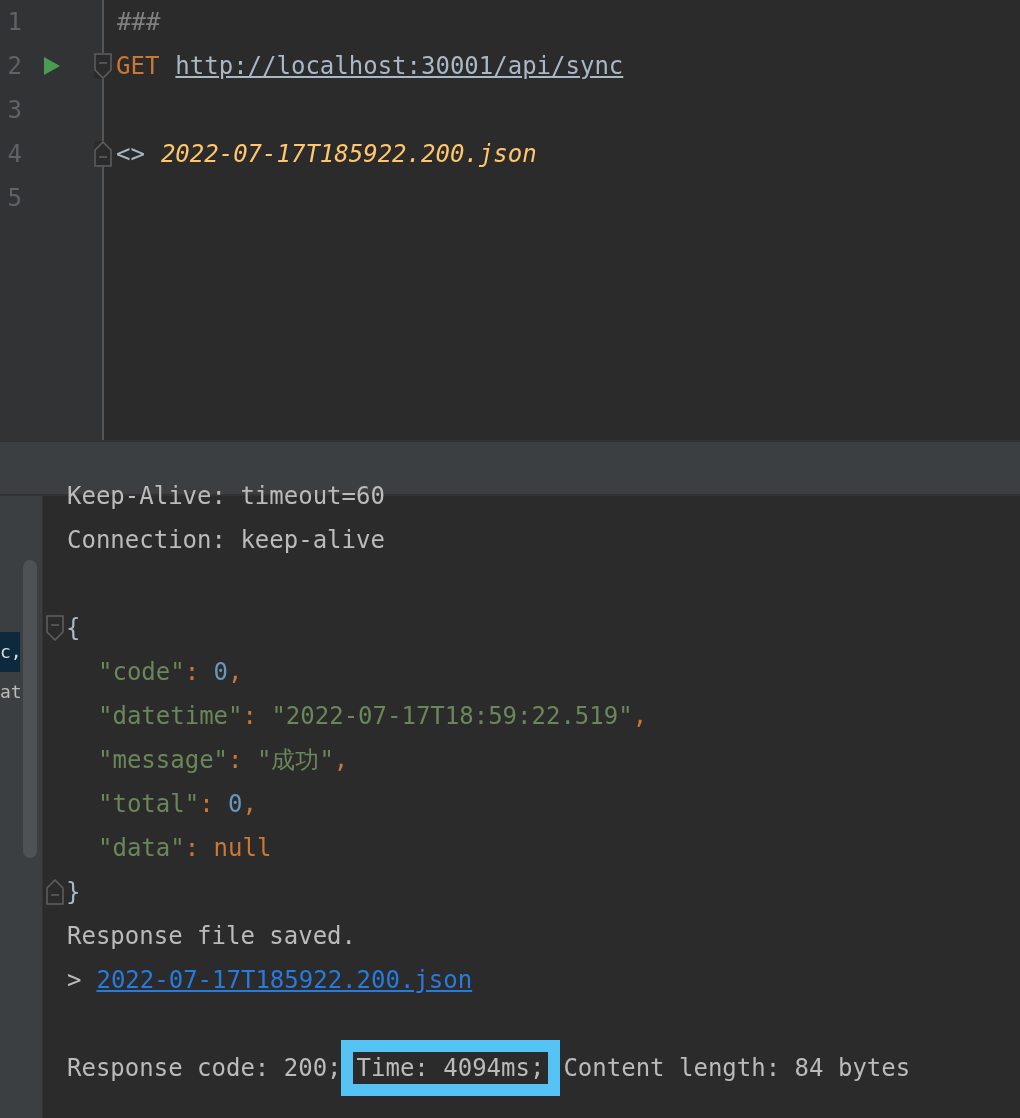 This screenshot has height=1118, width=1020. I want to click on status-text: Response code: 200;, so click(204, 1068).